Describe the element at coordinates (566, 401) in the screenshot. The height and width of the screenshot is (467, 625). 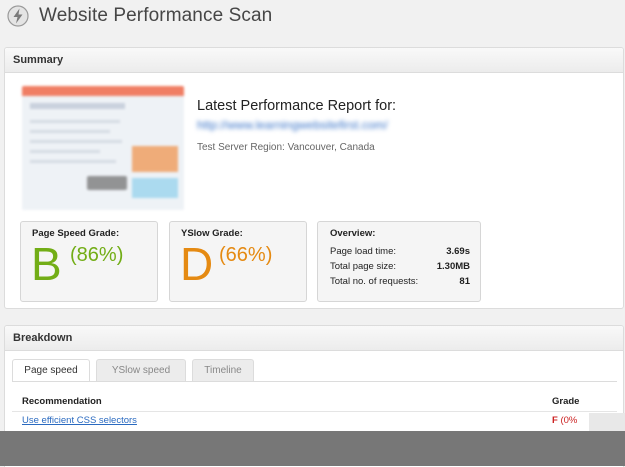
I see `column-header-grade: Grade` at that location.